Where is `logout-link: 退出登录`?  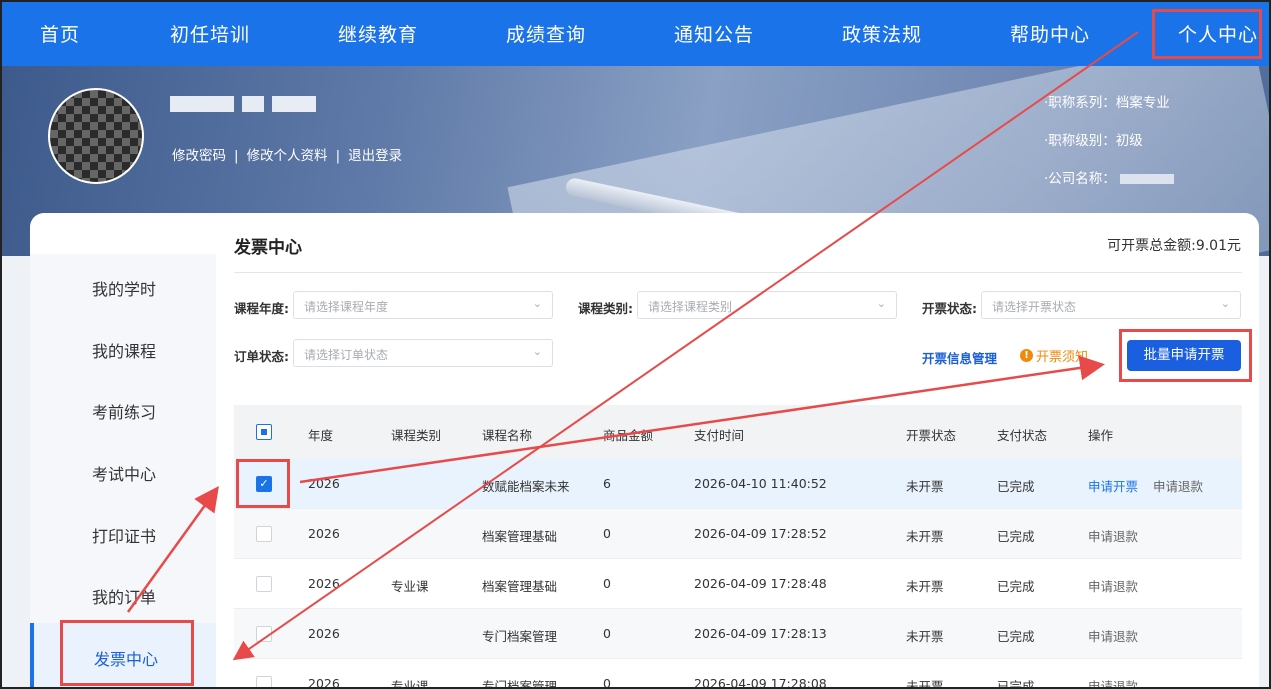
logout-link: 退出登录 is located at coordinates (375, 156).